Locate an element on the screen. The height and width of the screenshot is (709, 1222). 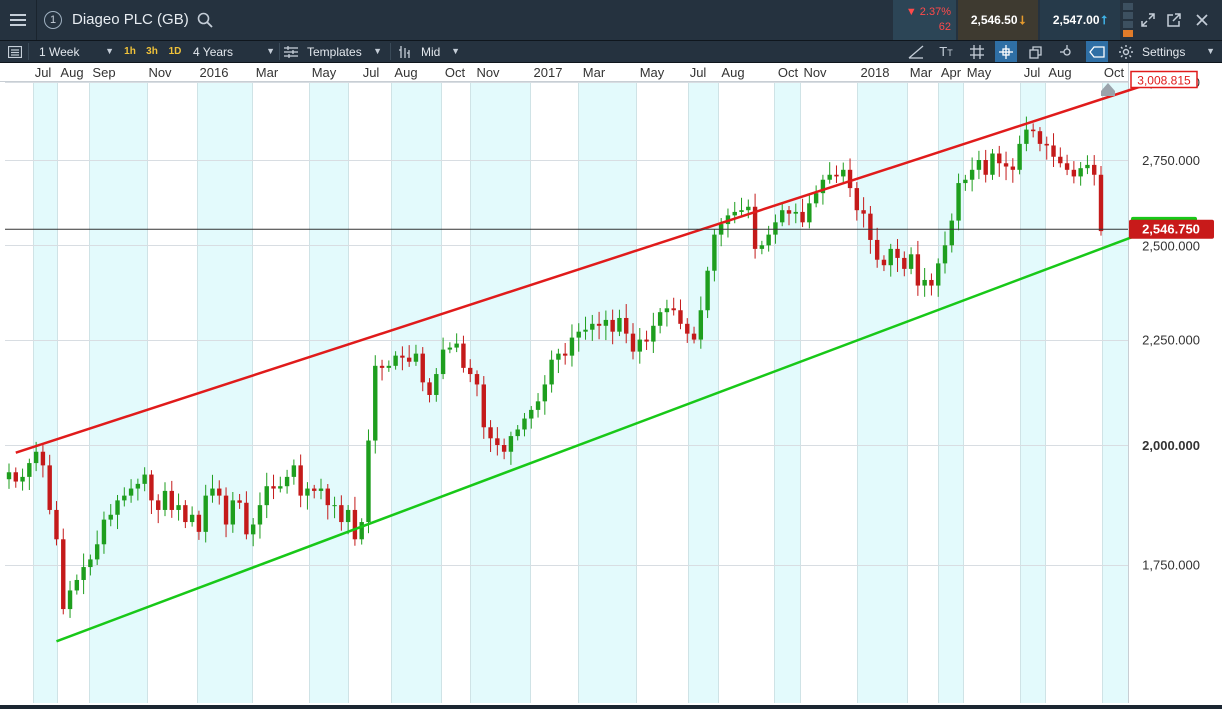
price-marker-icon is located at coordinates (1067, 51).